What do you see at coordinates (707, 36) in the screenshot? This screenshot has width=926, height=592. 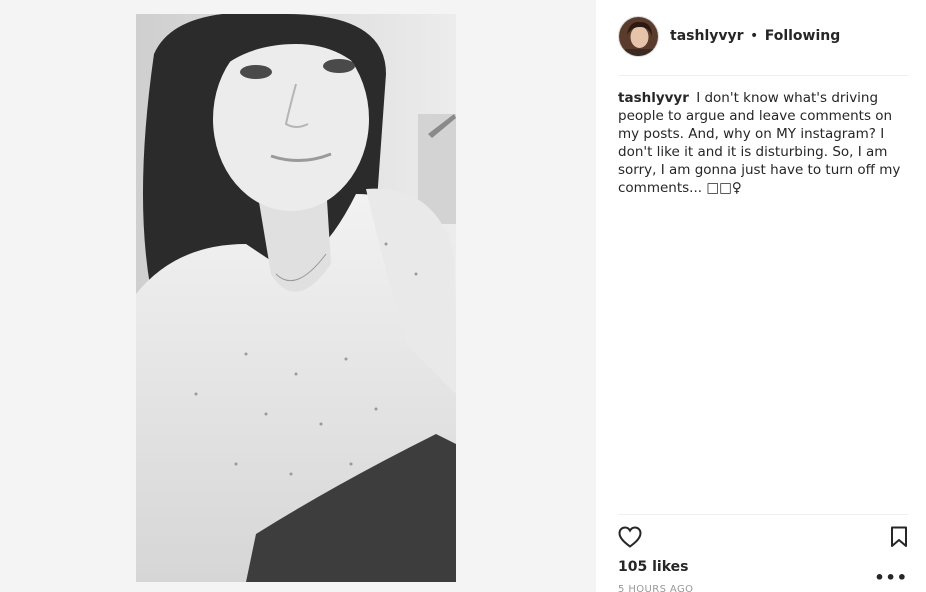 I see `username-link: tashlyvyr` at bounding box center [707, 36].